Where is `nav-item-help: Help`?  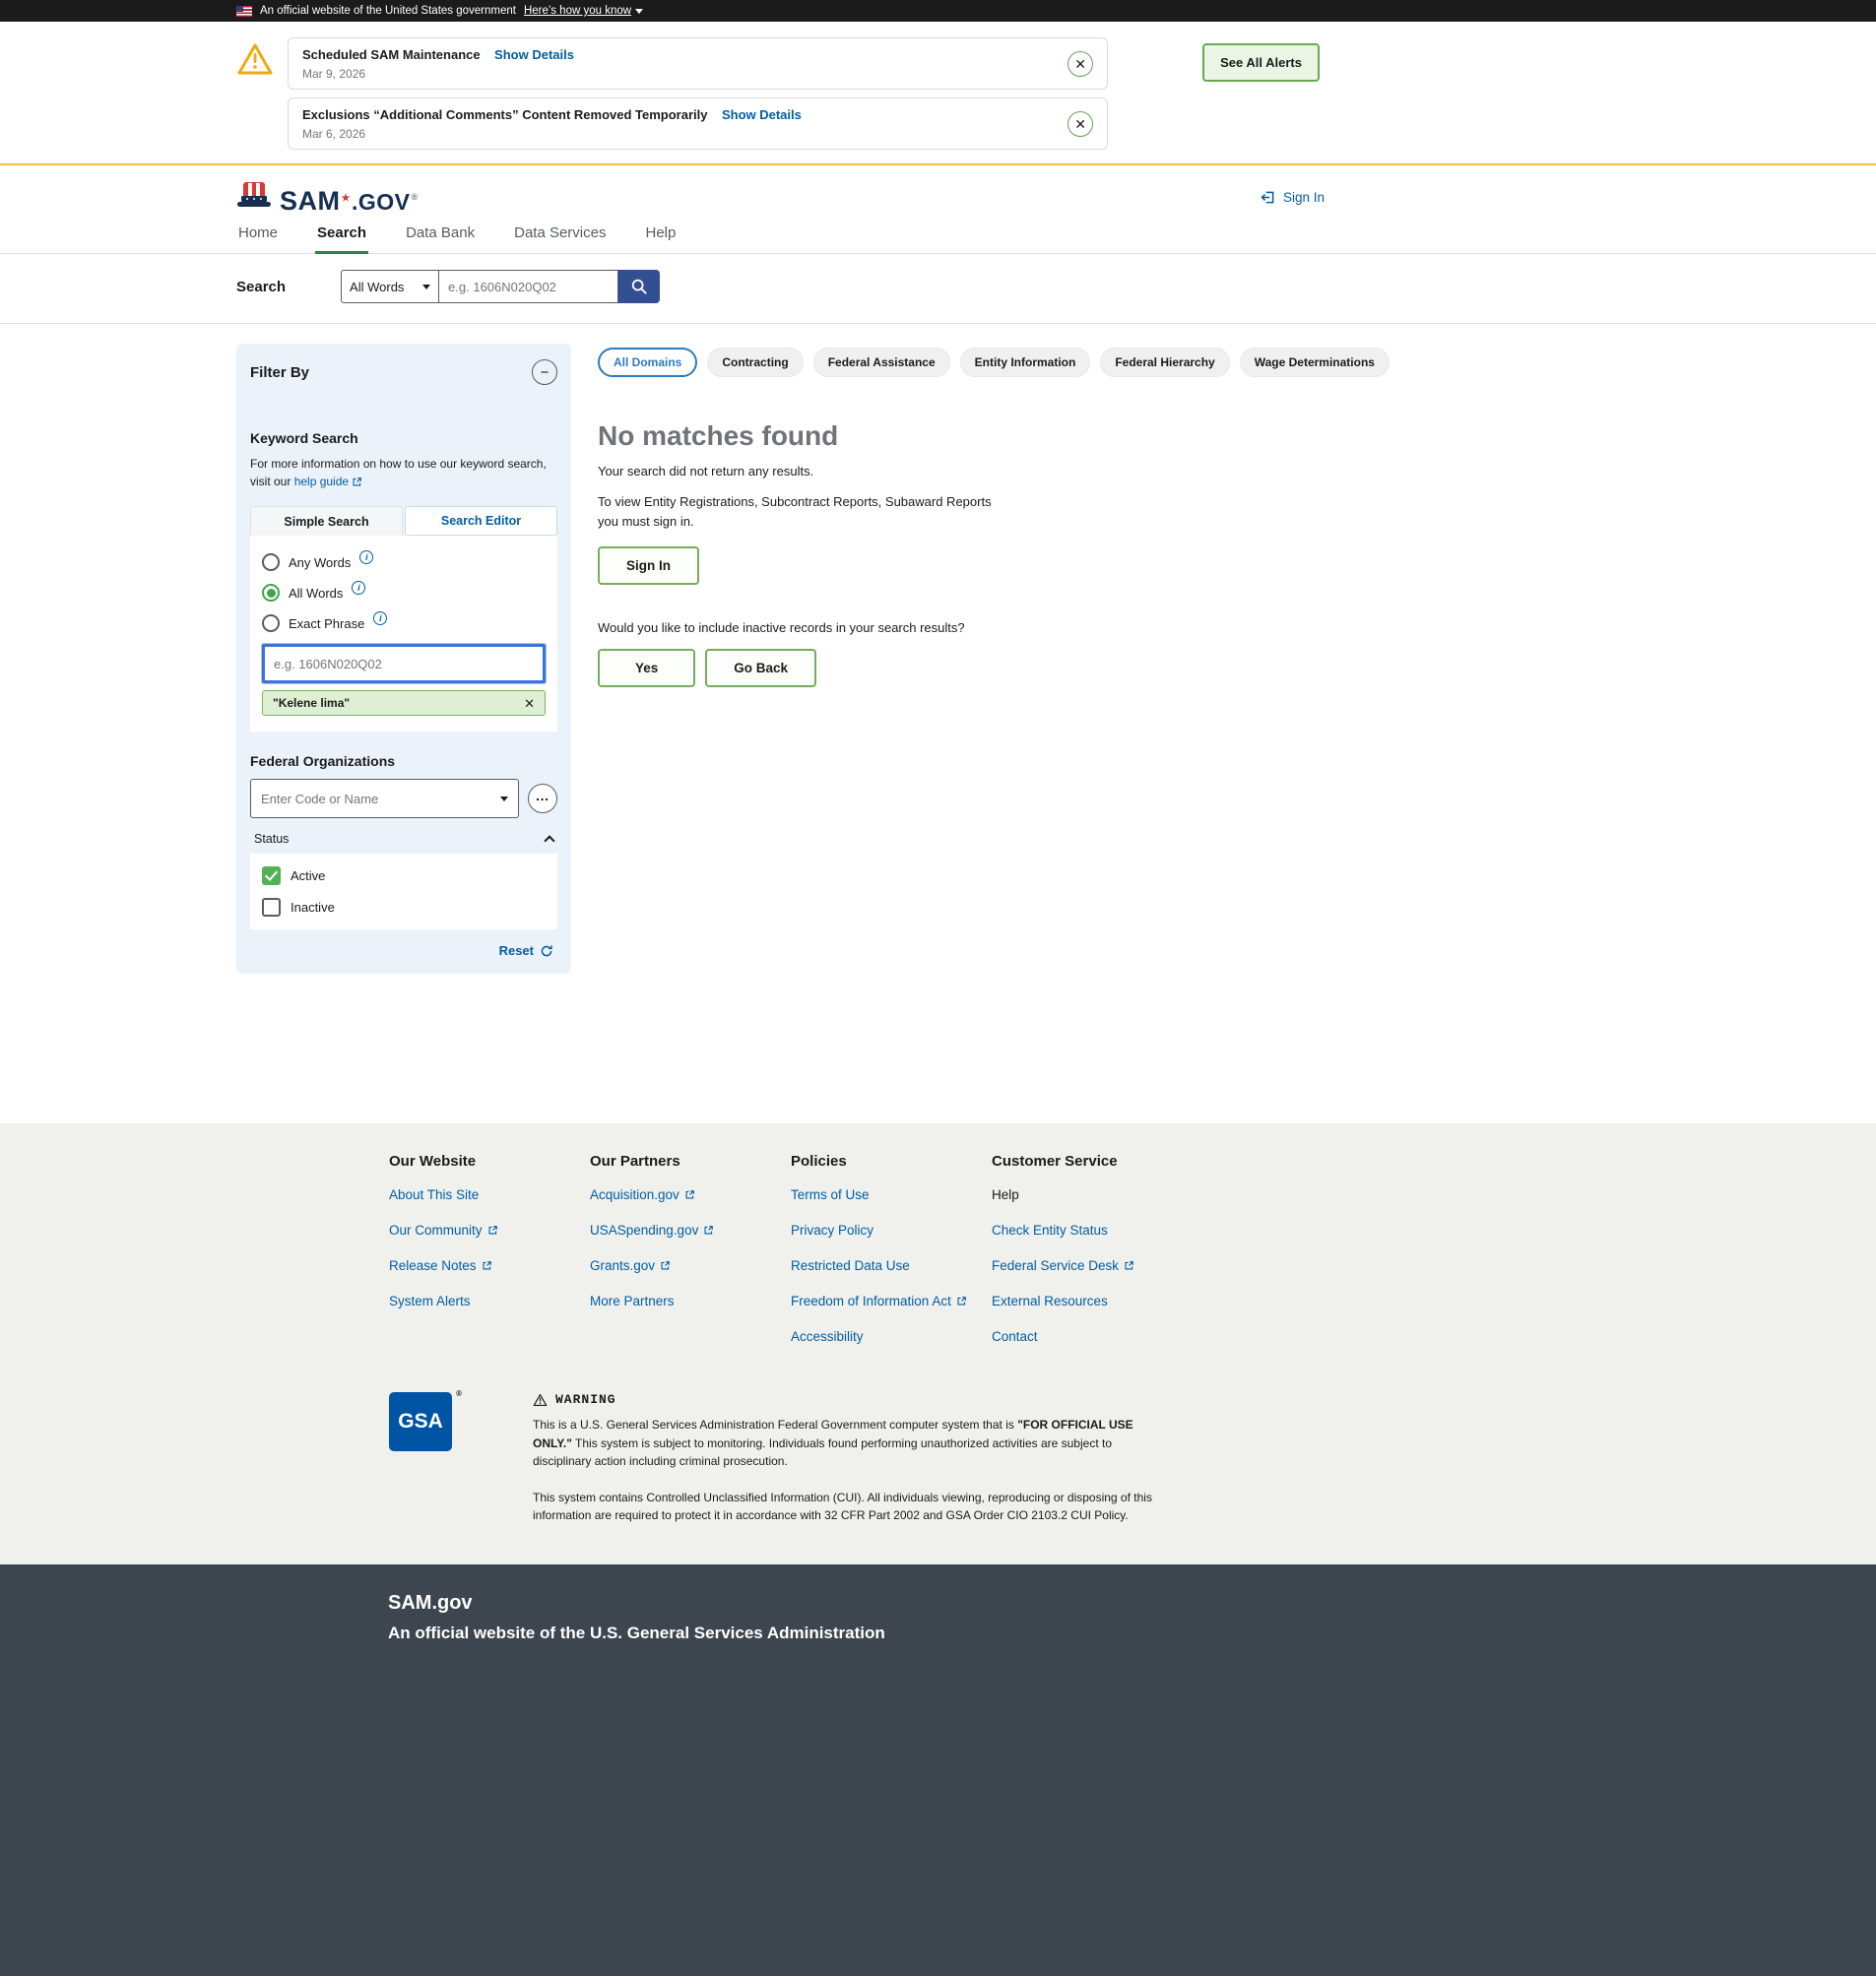 nav-item-help: Help is located at coordinates (661, 236).